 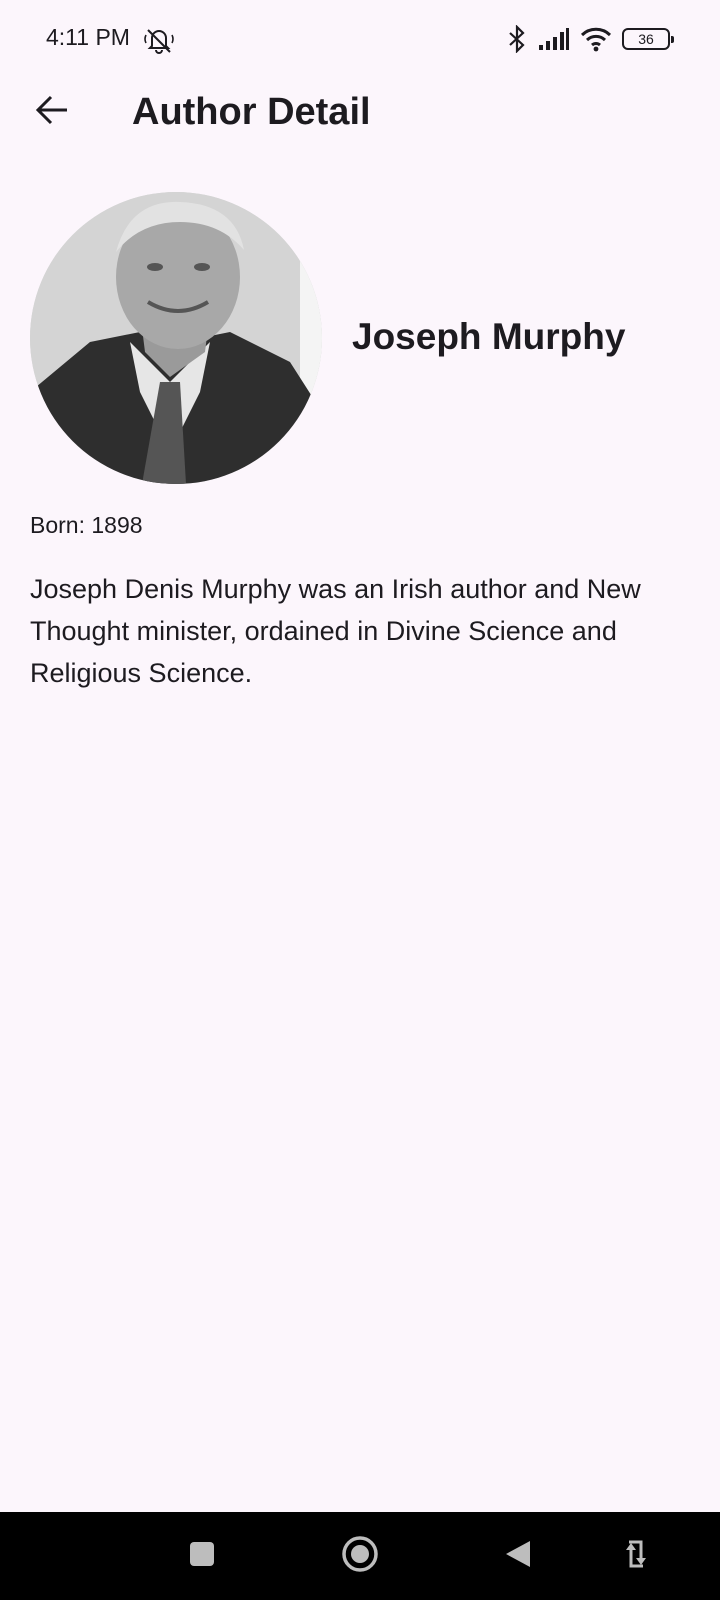 What do you see at coordinates (176, 338) in the screenshot?
I see `author-avatar` at bounding box center [176, 338].